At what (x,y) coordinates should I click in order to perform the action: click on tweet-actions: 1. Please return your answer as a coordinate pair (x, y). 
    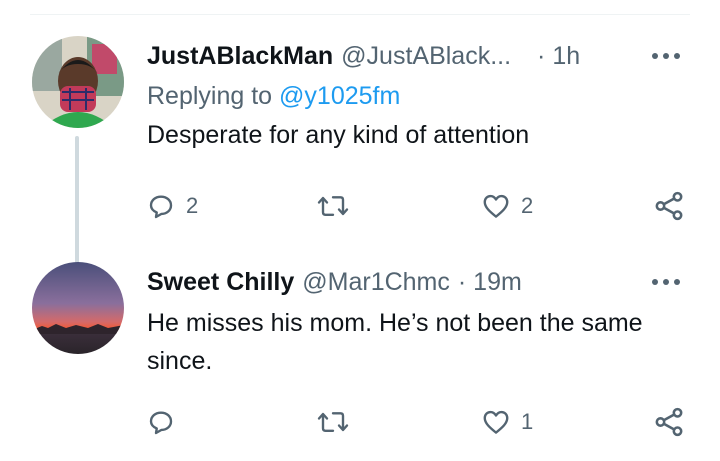
    Looking at the image, I should click on (360, 422).